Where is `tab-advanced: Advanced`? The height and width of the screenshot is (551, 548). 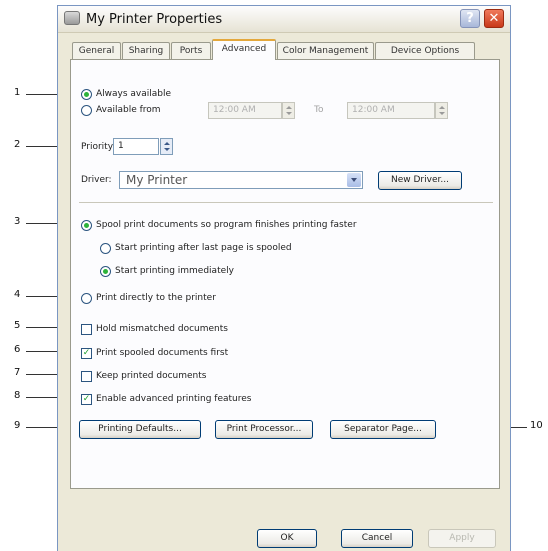 tab-advanced: Advanced is located at coordinates (244, 49).